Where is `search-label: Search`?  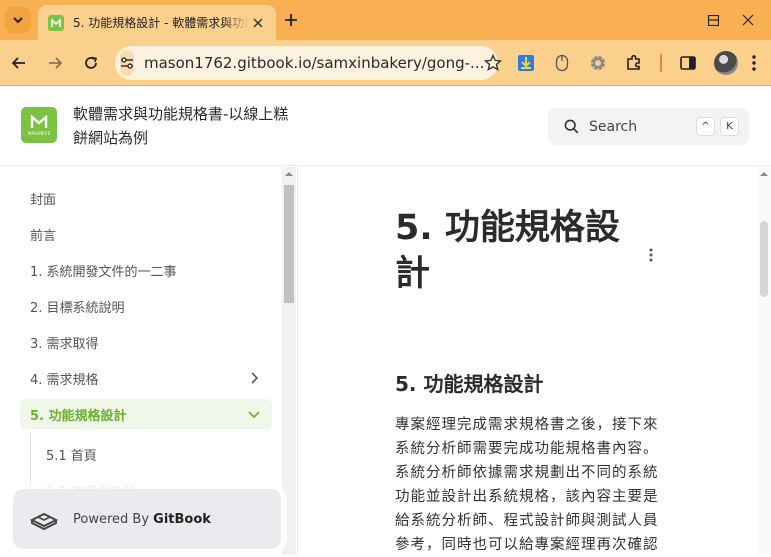 search-label: Search is located at coordinates (613, 126).